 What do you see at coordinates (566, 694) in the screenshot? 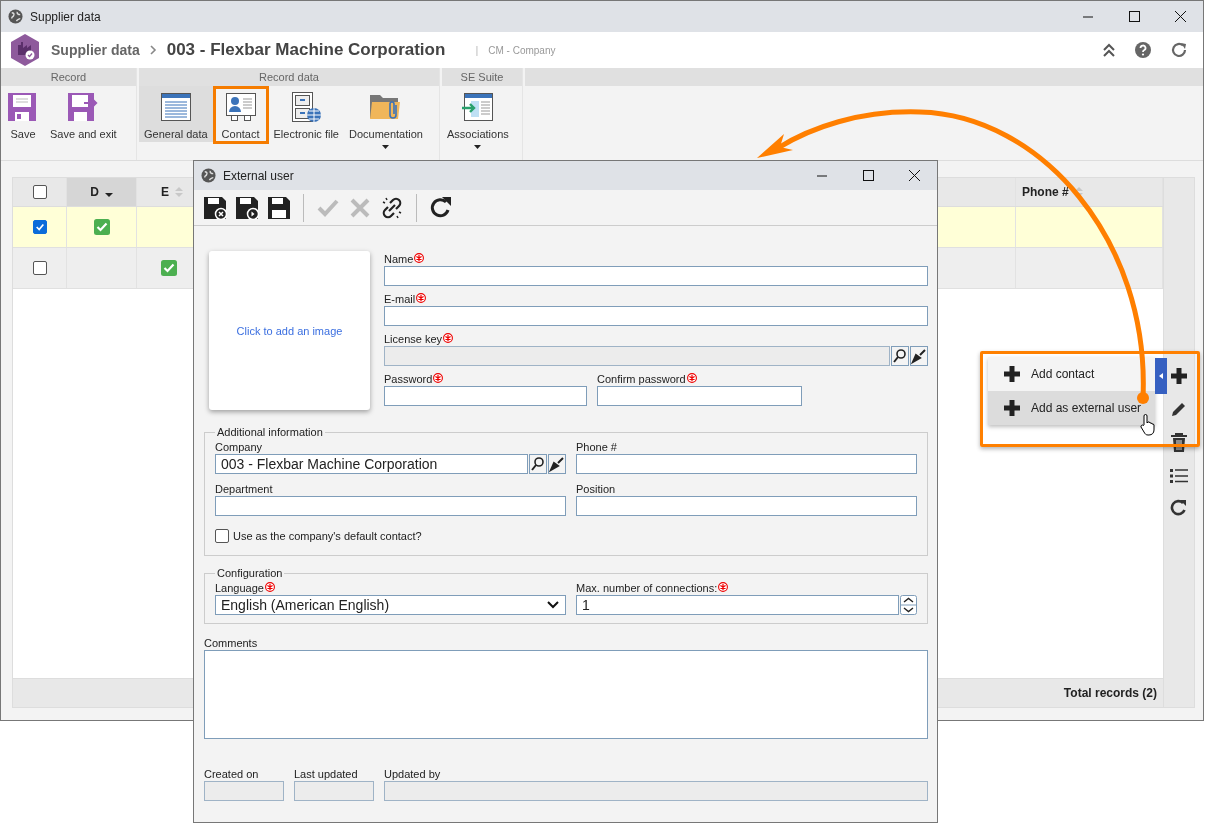
I see `comments-field` at bounding box center [566, 694].